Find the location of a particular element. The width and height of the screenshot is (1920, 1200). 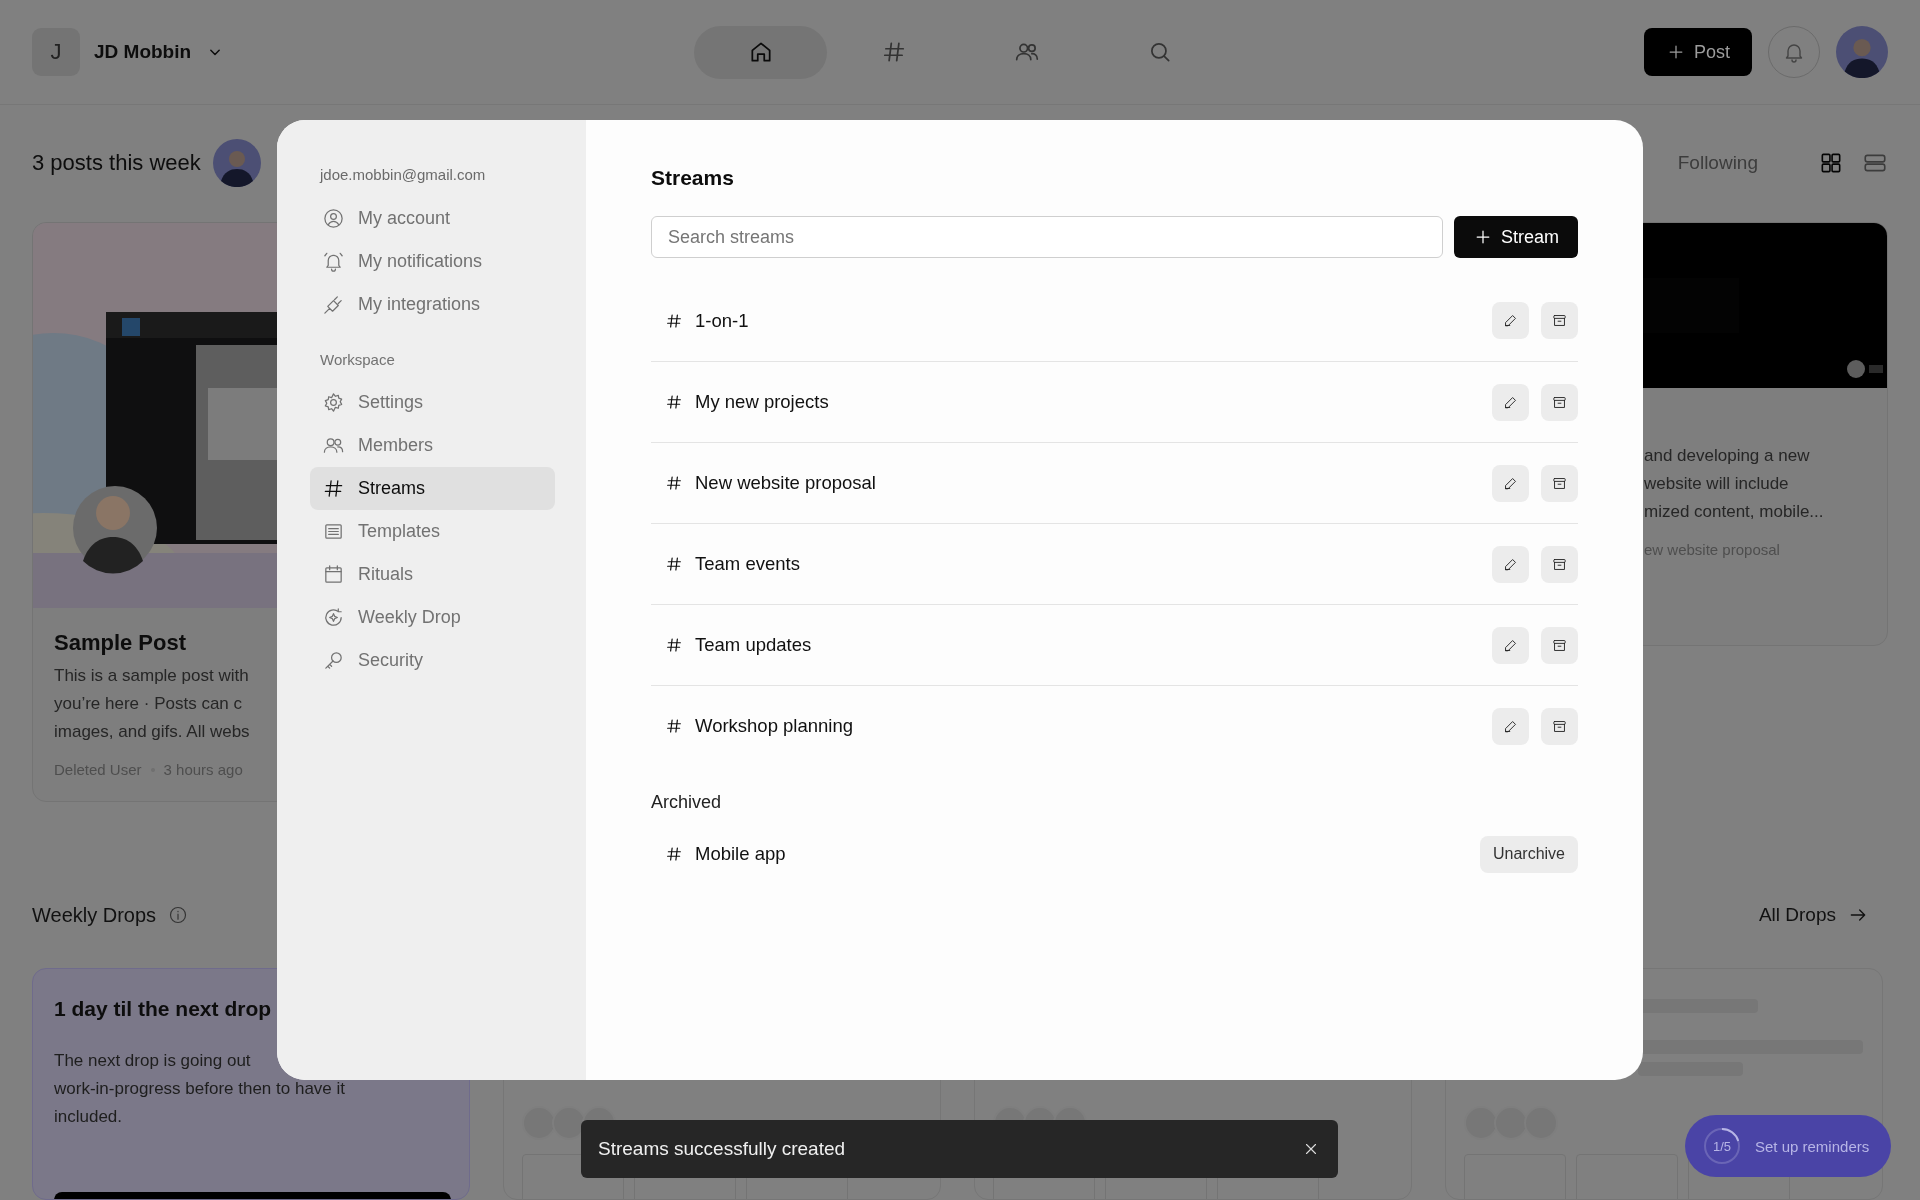

settings-nav-item: Members is located at coordinates (432, 445).